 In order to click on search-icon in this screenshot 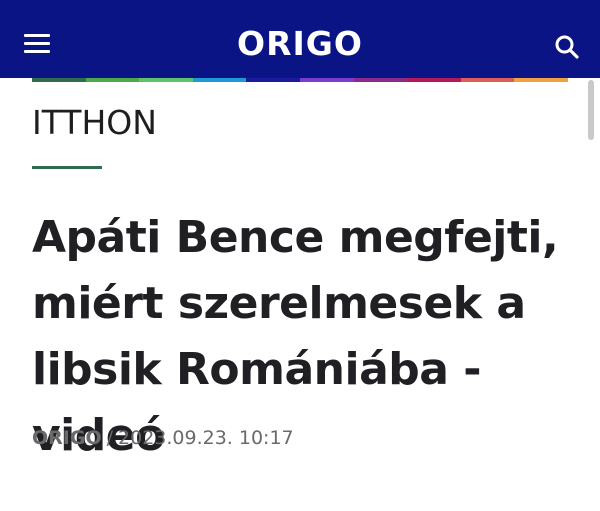, I will do `click(567, 47)`.